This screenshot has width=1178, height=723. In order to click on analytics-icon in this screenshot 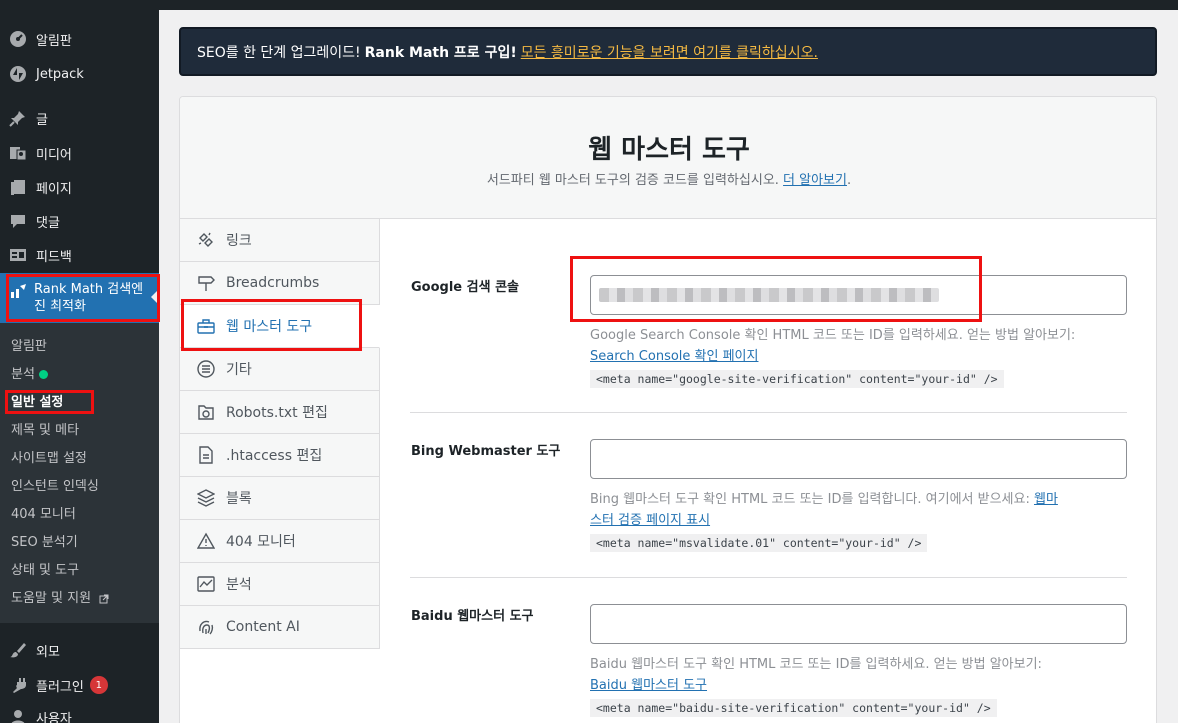, I will do `click(206, 584)`.